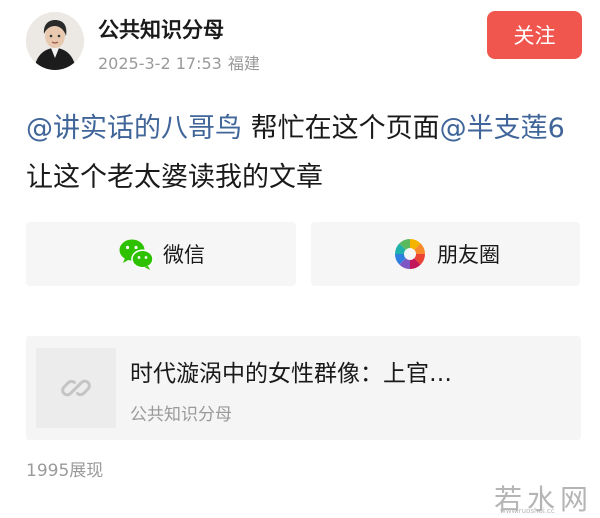 The image size is (600, 518). What do you see at coordinates (181, 415) in the screenshot?
I see `linked-article-source: 公共知识分母` at bounding box center [181, 415].